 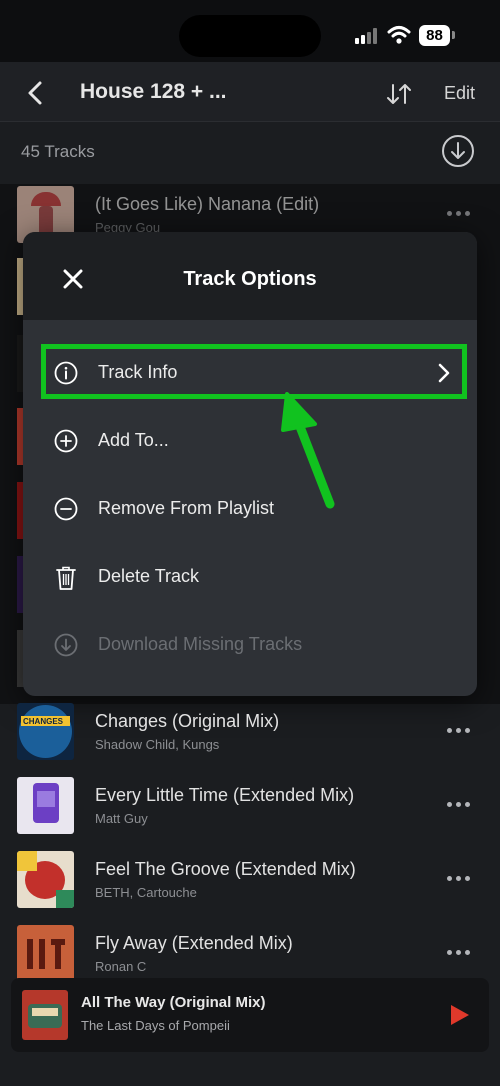 I want to click on plus-circle-icon, so click(x=66, y=441).